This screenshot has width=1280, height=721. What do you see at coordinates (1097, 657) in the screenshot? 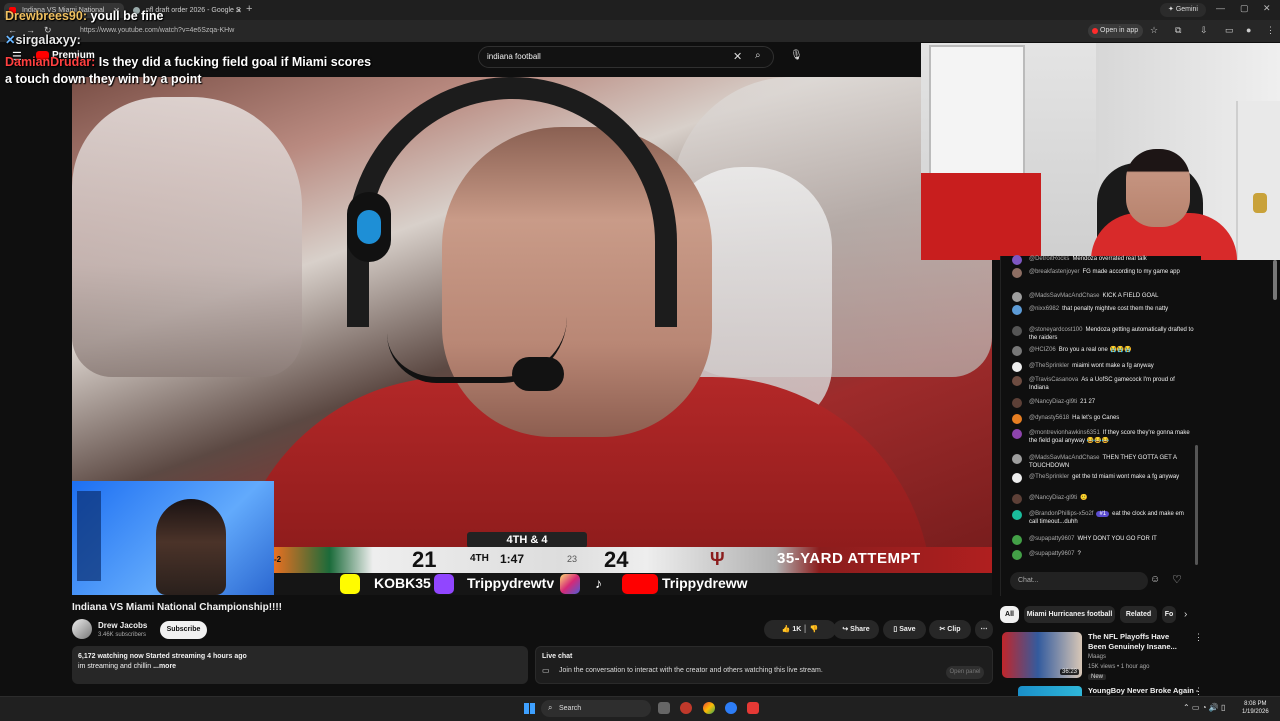
I see `related-channel: Maags` at bounding box center [1097, 657].